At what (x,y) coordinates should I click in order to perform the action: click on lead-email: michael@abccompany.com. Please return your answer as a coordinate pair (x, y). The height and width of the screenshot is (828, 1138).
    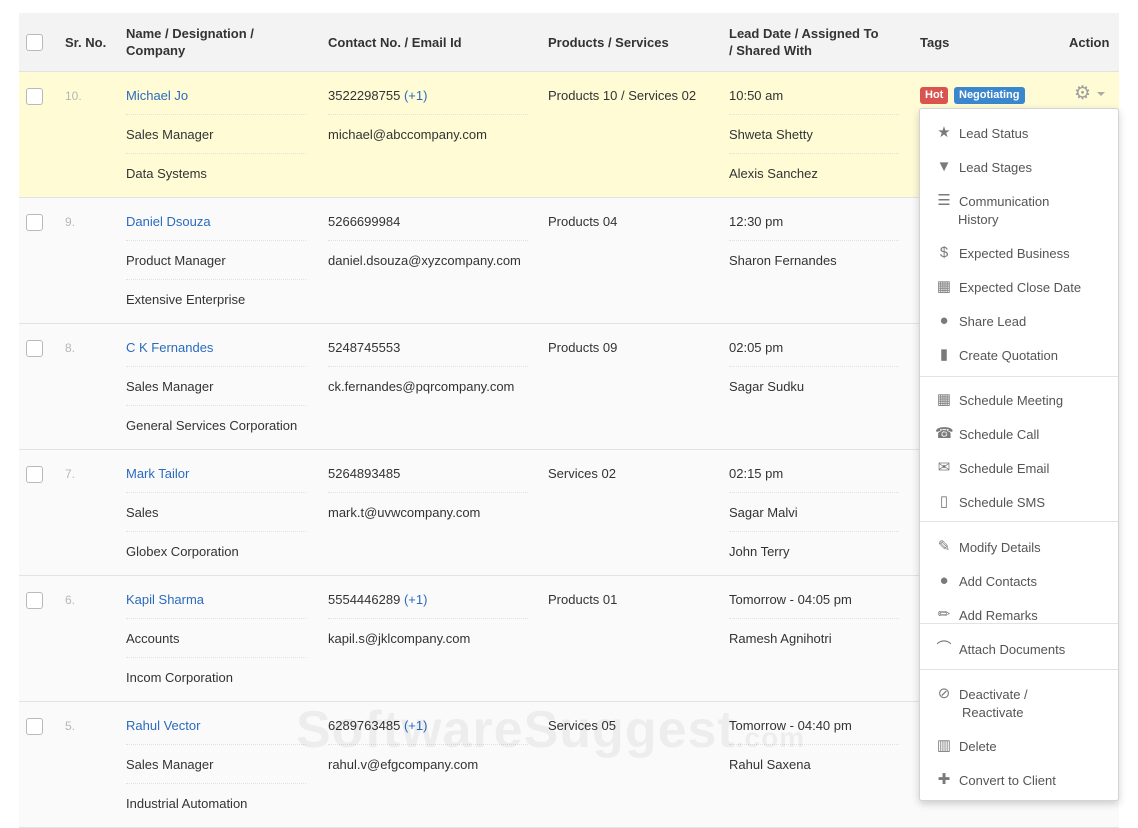
    Looking at the image, I should click on (407, 134).